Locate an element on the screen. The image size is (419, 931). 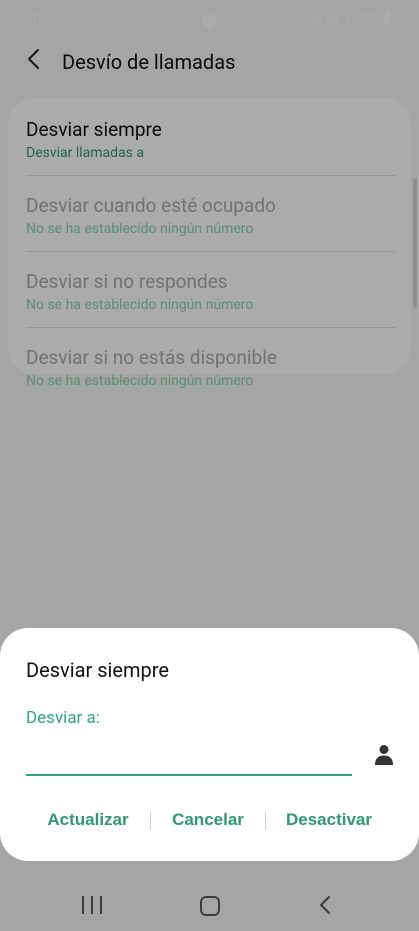
person-icon is located at coordinates (384, 754).